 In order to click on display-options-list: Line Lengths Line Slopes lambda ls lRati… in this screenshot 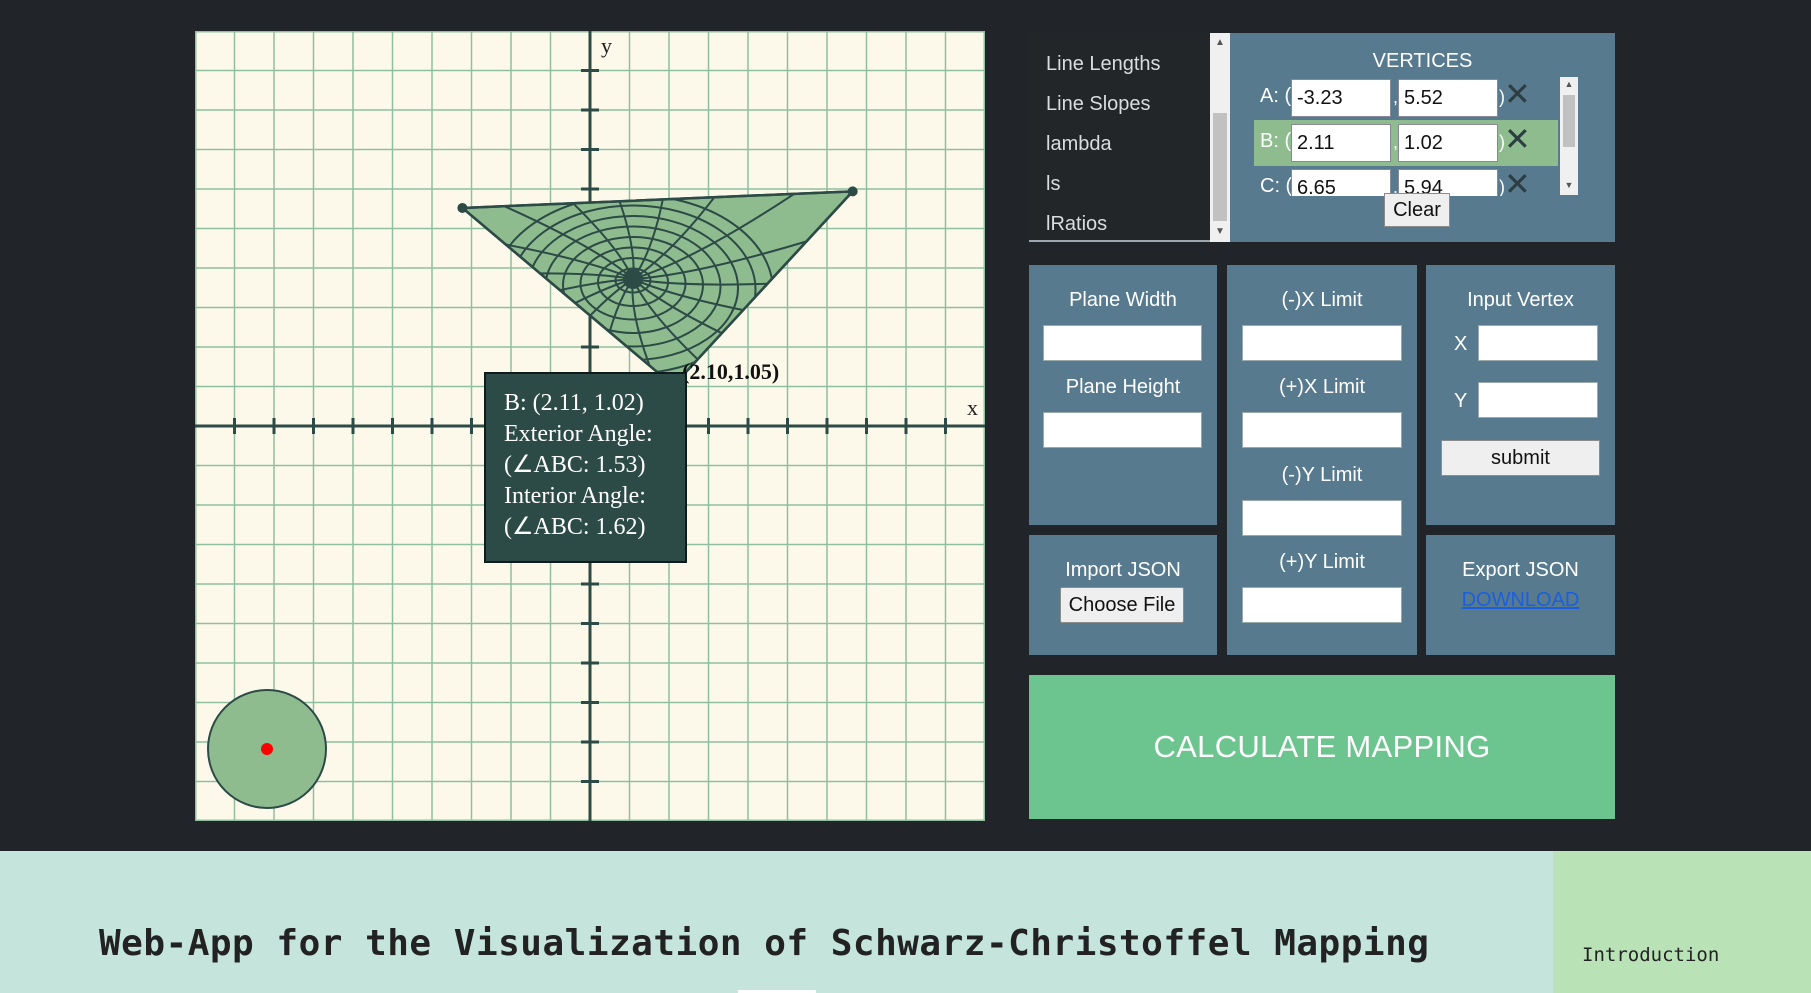, I will do `click(1129, 137)`.